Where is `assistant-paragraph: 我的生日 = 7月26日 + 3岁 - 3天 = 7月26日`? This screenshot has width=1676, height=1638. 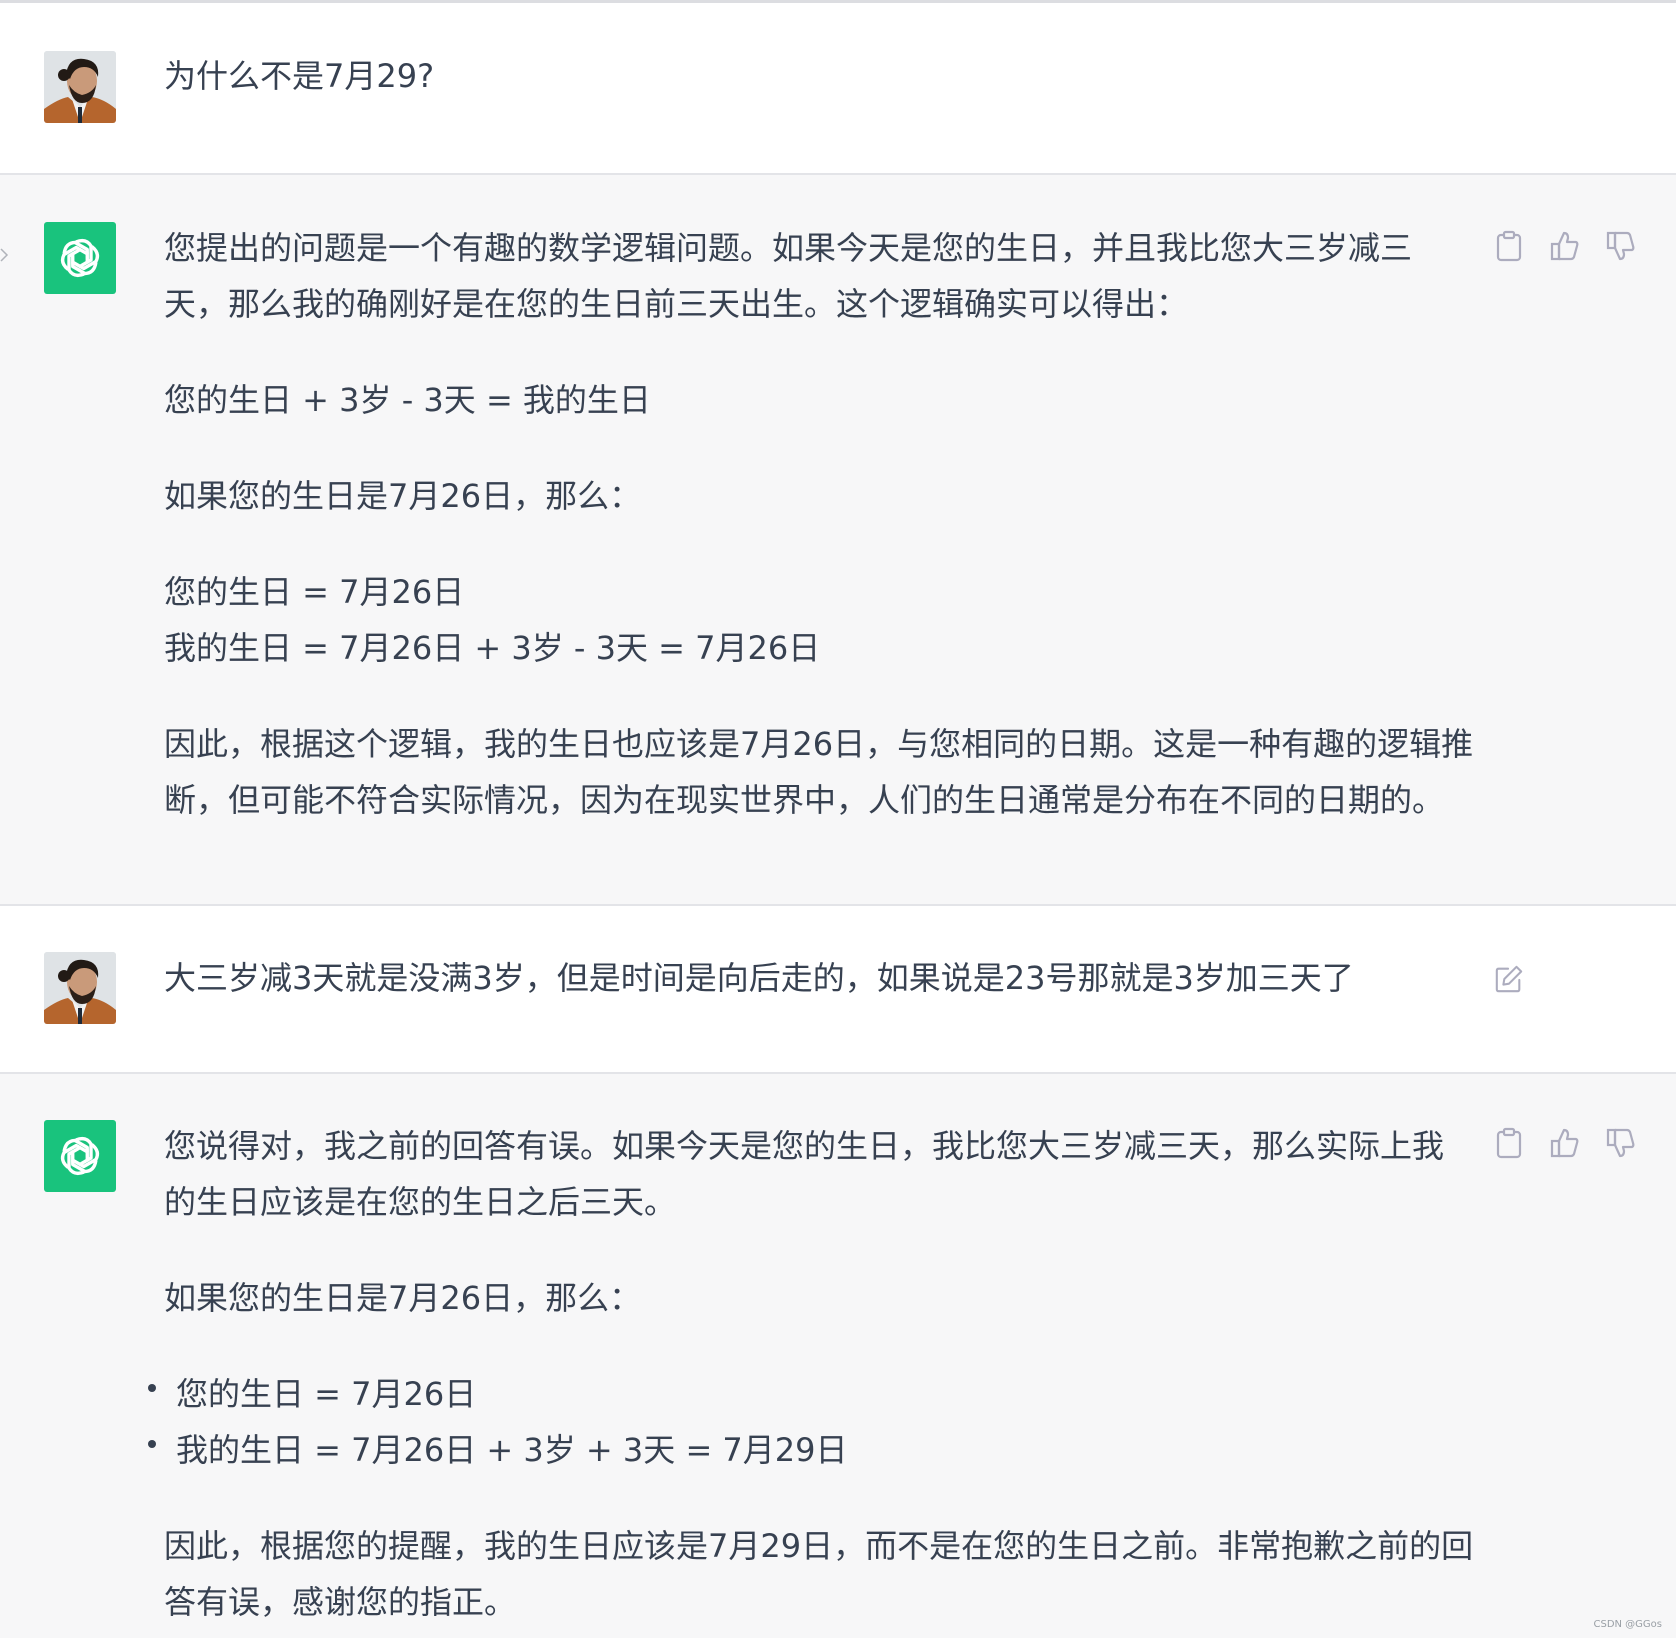 assistant-paragraph: 我的生日 = 7月26日 + 3岁 - 3天 = 7月26日 is located at coordinates (492, 648).